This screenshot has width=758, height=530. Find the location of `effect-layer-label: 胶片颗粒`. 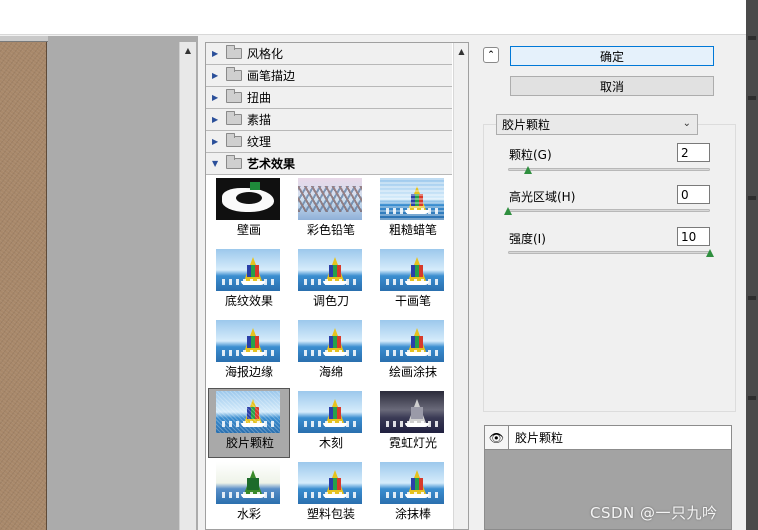

effect-layer-label: 胶片颗粒 is located at coordinates (539, 438).